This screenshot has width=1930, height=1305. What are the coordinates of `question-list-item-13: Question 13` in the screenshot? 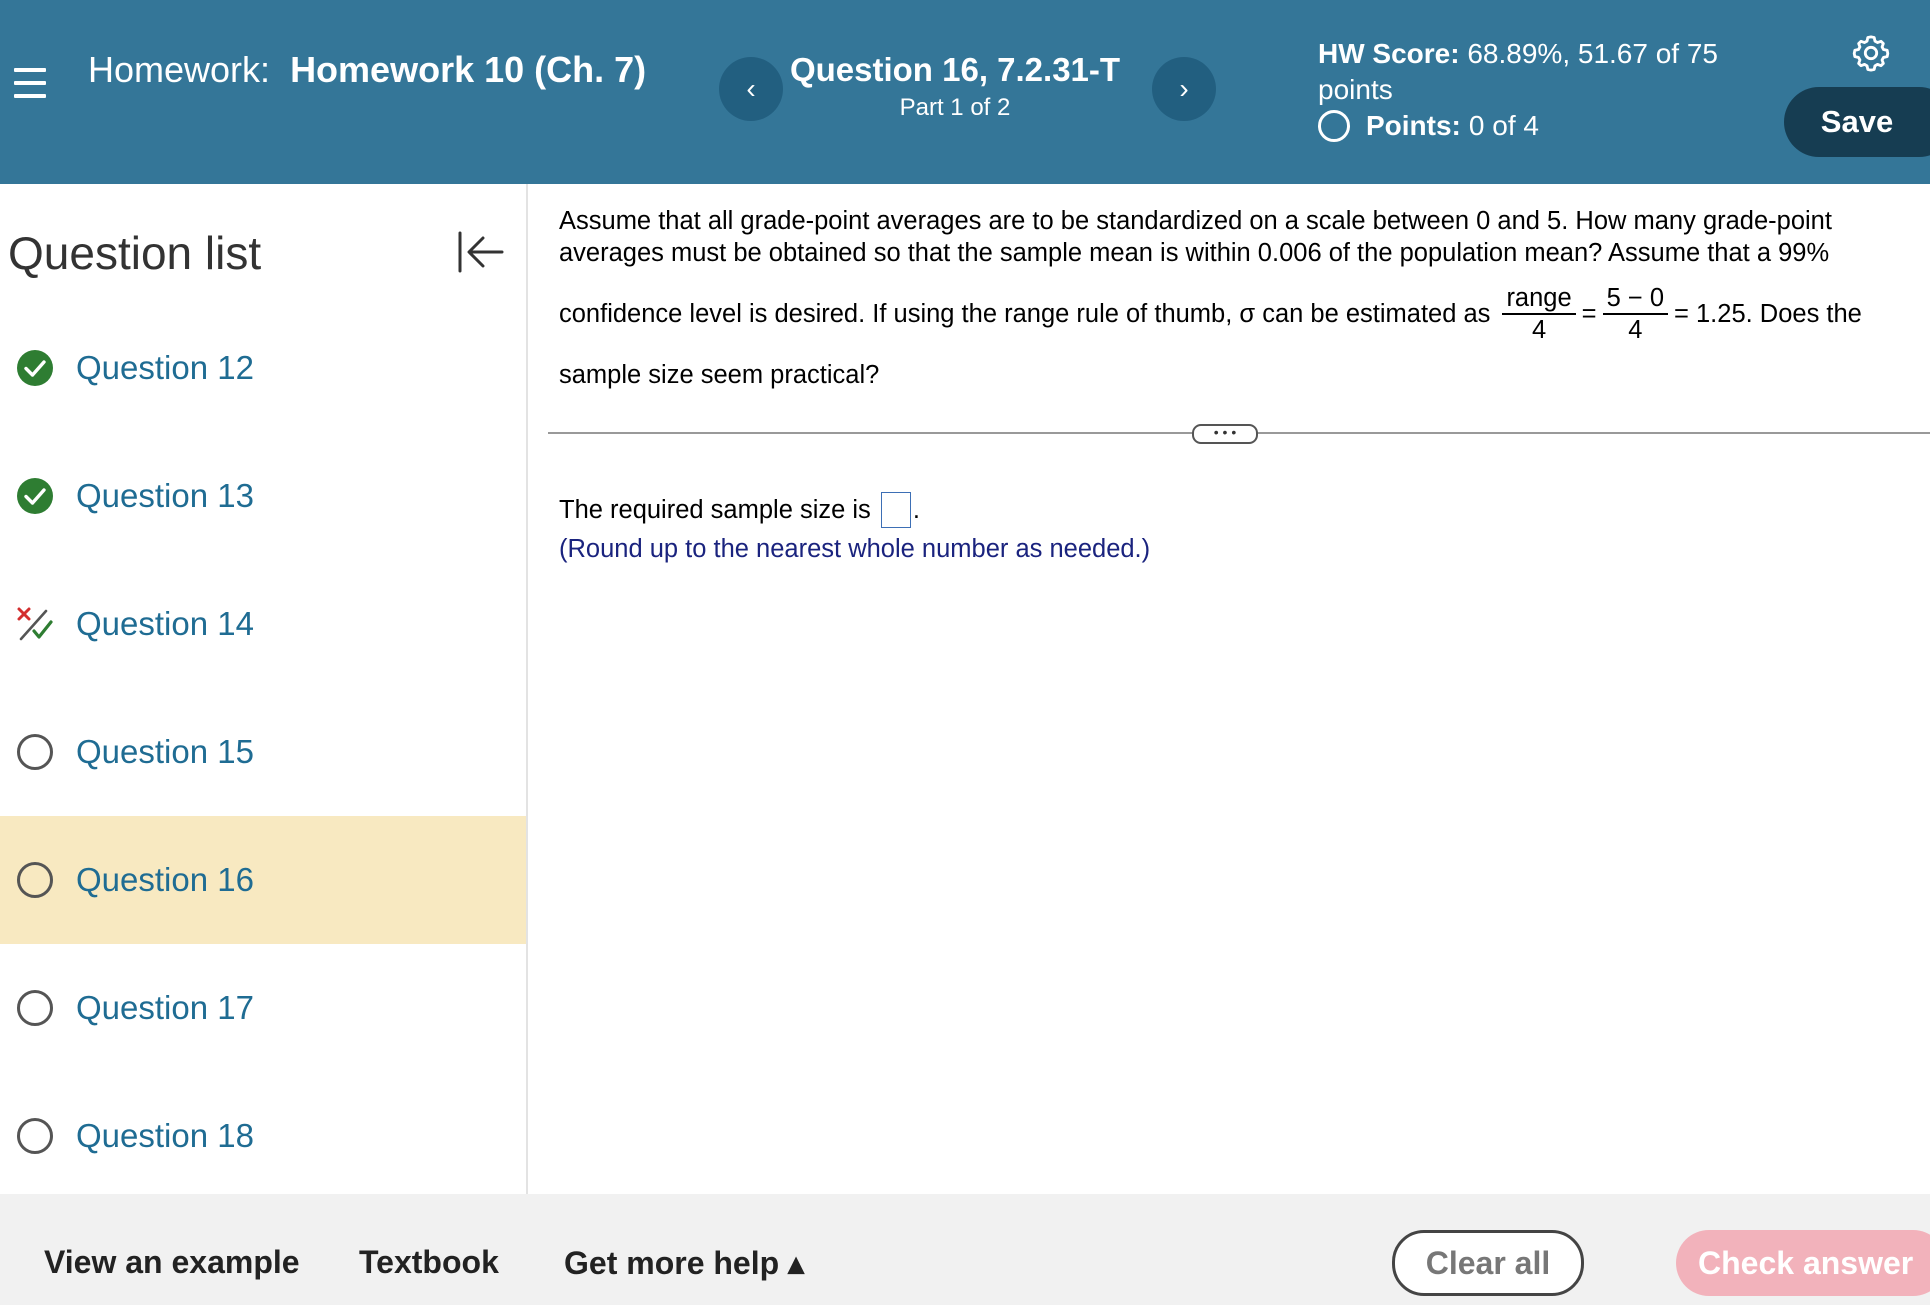 It's located at (263, 496).